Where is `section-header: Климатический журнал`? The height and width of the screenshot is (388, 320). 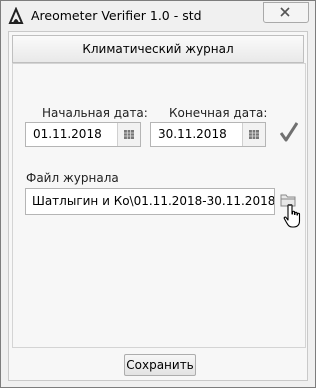
section-header: Климатический журнал is located at coordinates (158, 49).